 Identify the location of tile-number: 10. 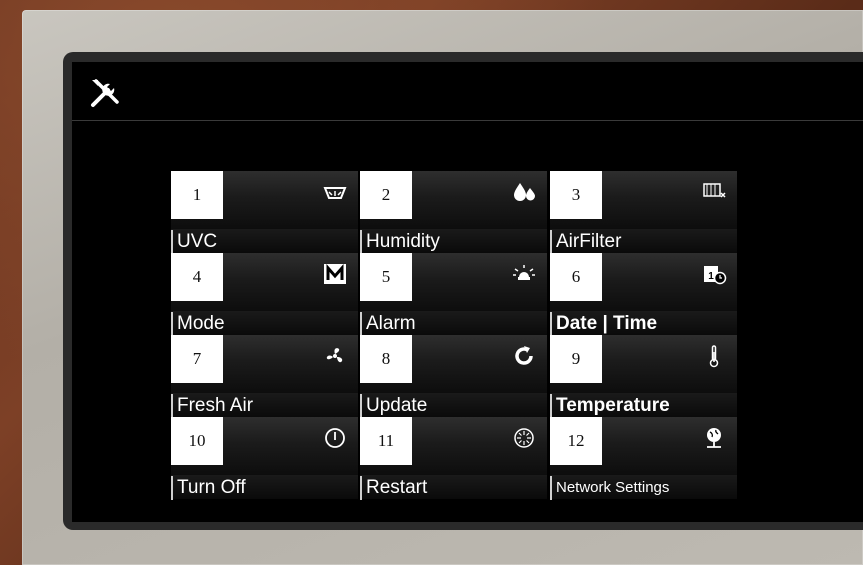
(197, 441).